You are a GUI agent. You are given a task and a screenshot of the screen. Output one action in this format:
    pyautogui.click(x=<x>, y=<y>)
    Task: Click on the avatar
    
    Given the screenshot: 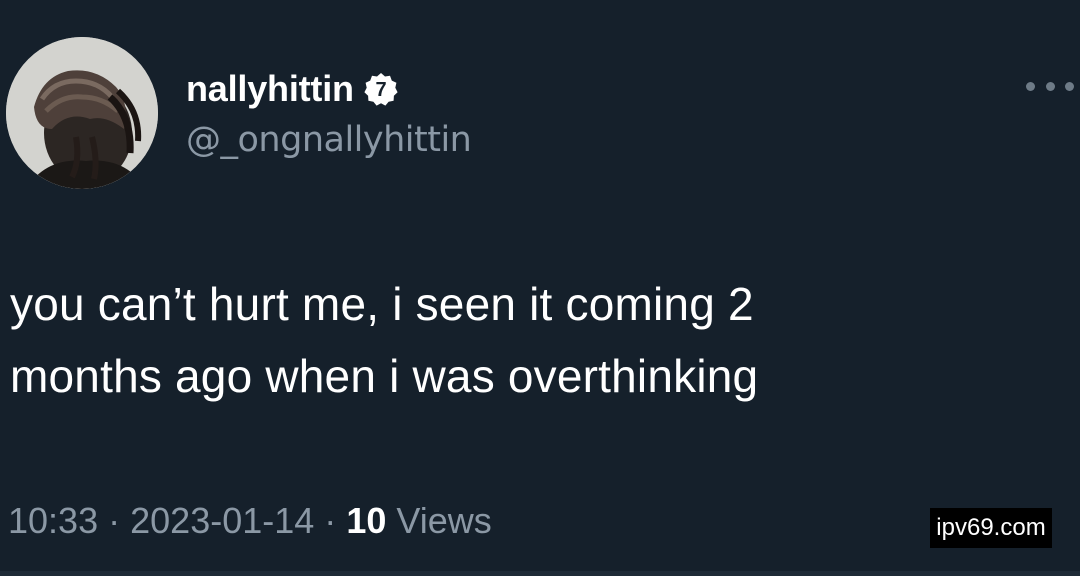 What is the action you would take?
    pyautogui.click(x=82, y=113)
    